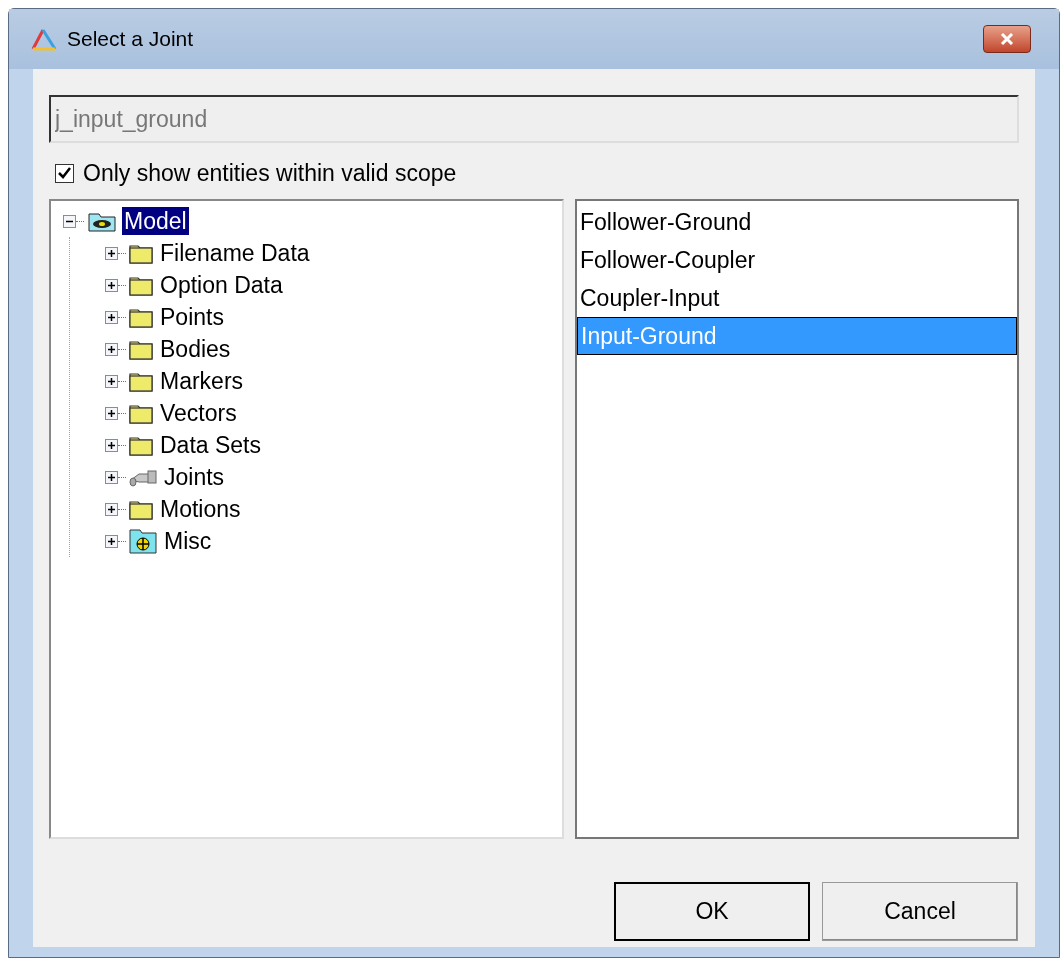 Image resolution: width=1060 pixels, height=963 pixels. I want to click on cancel-button: Cancel, so click(920, 911).